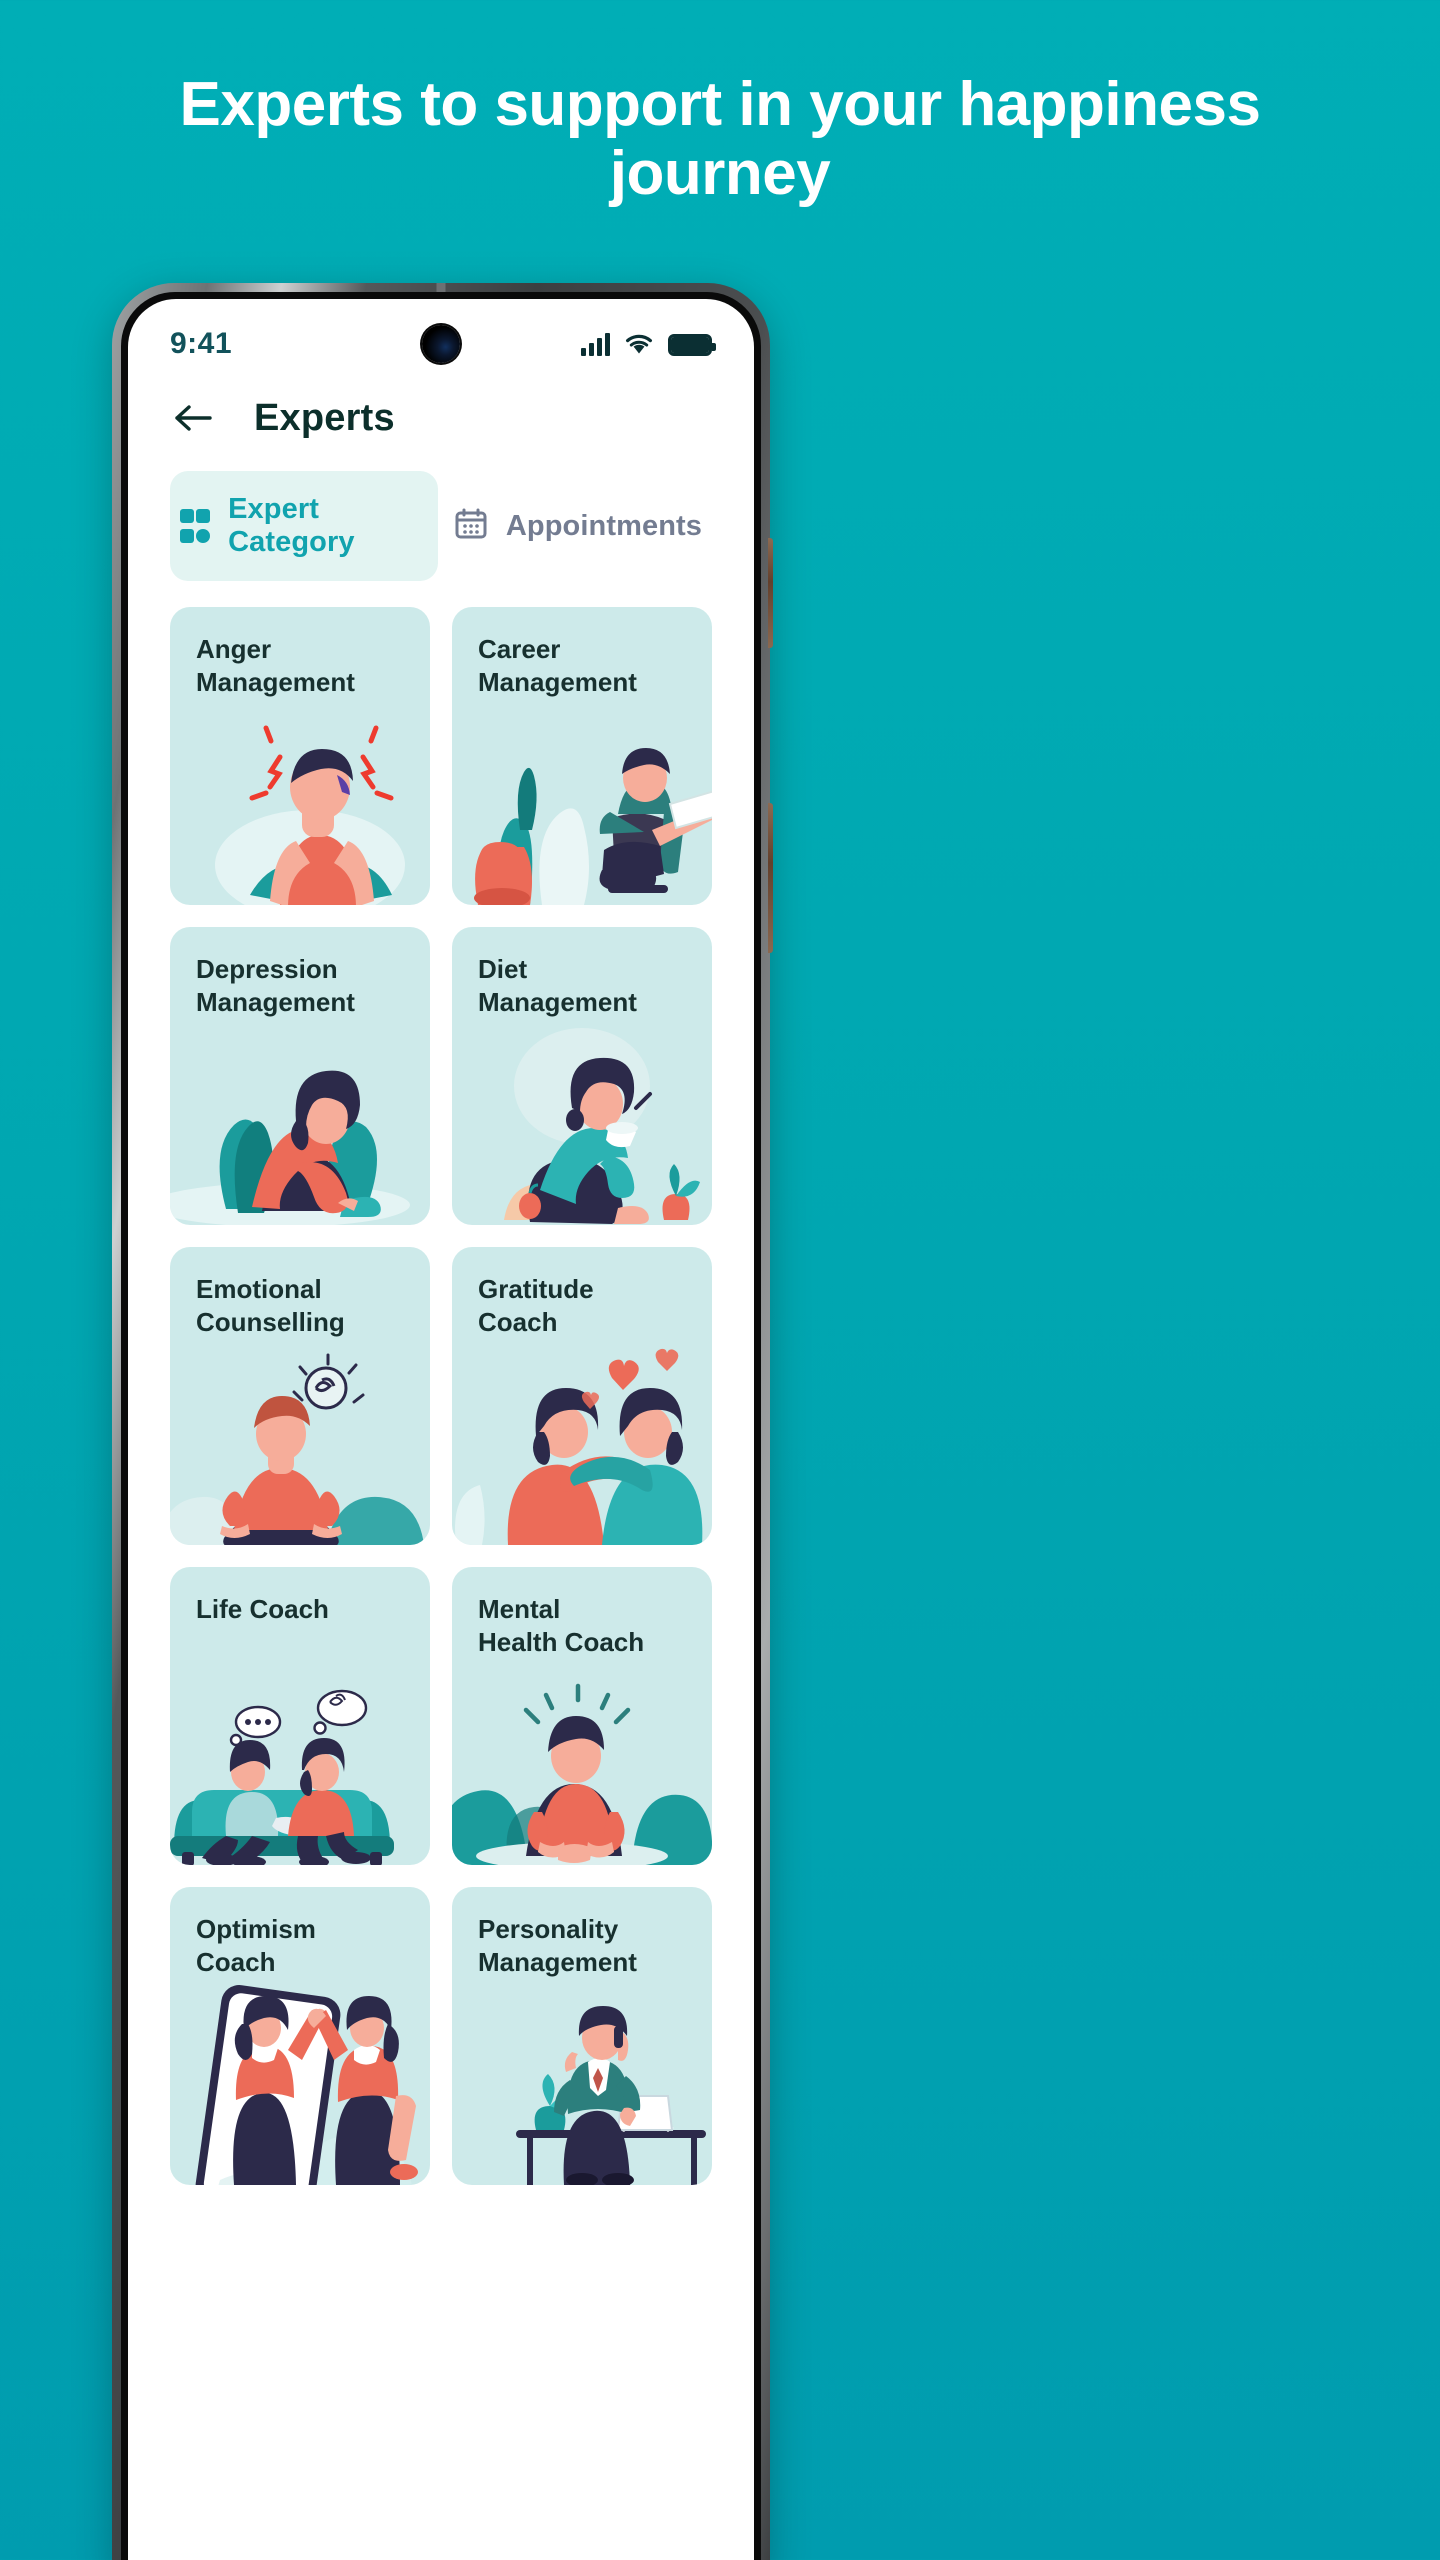  What do you see at coordinates (300, 756) in the screenshot?
I see `card-anger-management: Anger Management` at bounding box center [300, 756].